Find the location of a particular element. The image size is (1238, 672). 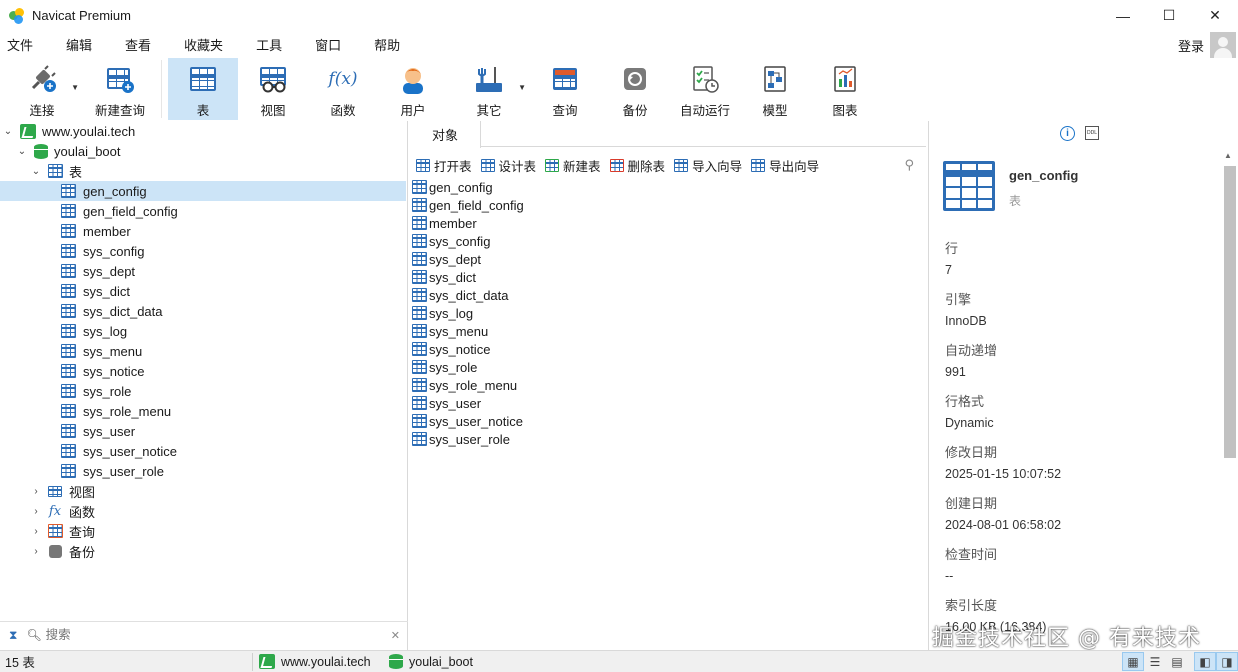

object-list-item: sys_dict_data is located at coordinates (668, 295).